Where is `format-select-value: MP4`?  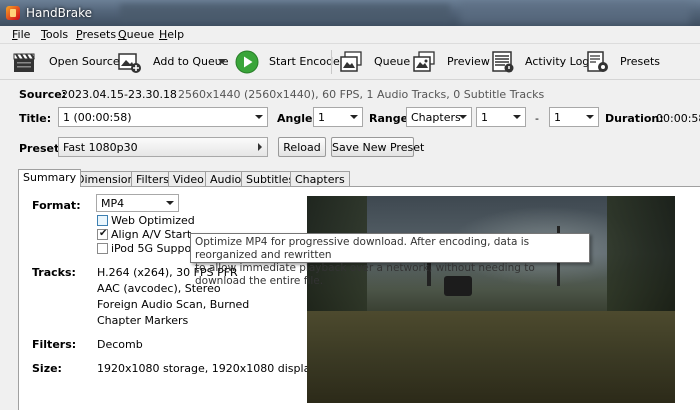
format-select-value: MP4 is located at coordinates (113, 203).